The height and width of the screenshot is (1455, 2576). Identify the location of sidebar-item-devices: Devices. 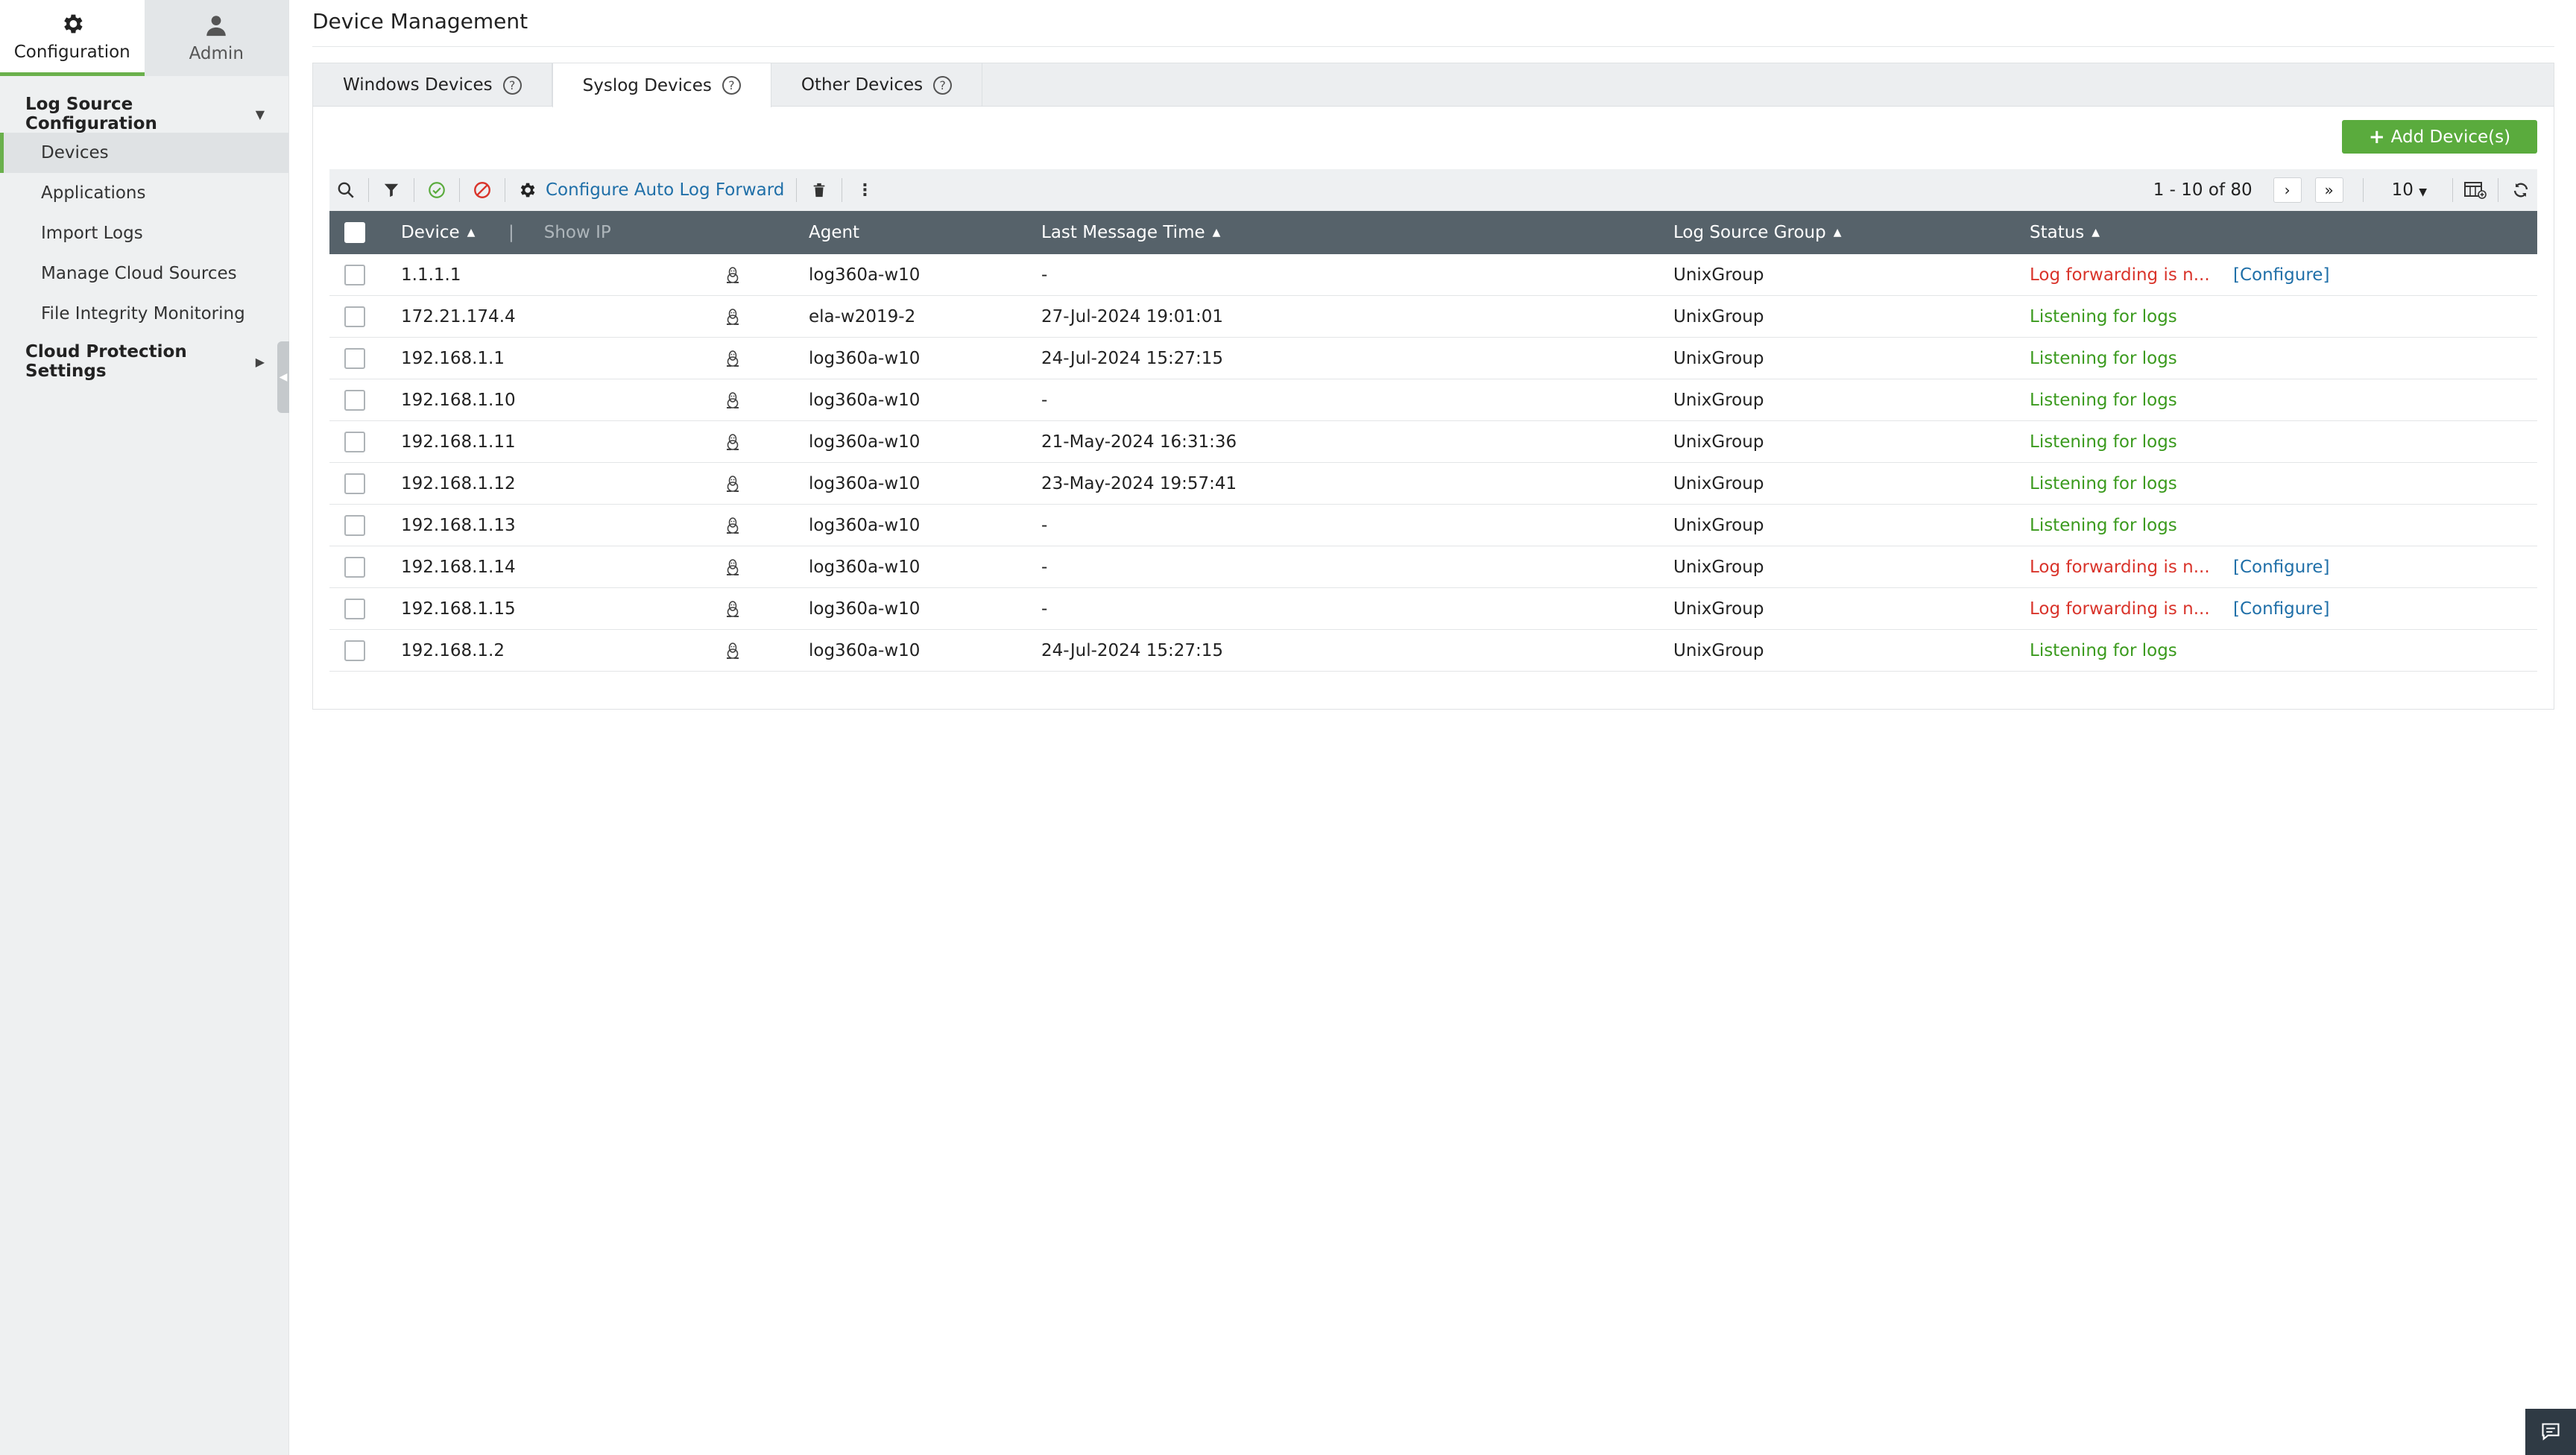
(144, 153).